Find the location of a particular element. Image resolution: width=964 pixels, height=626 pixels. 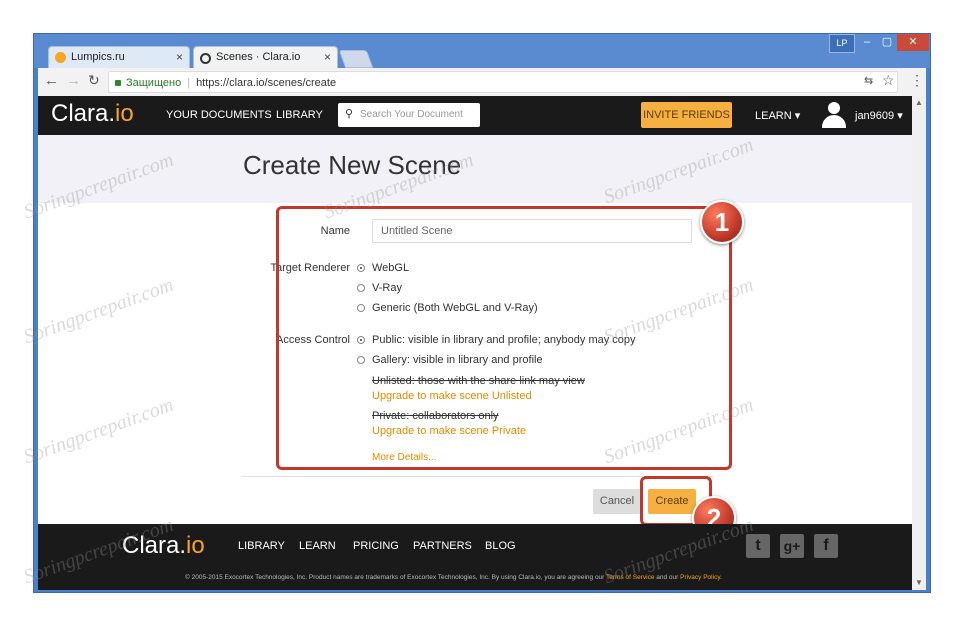

scroll-up-icon: ▲ is located at coordinates (919, 102).